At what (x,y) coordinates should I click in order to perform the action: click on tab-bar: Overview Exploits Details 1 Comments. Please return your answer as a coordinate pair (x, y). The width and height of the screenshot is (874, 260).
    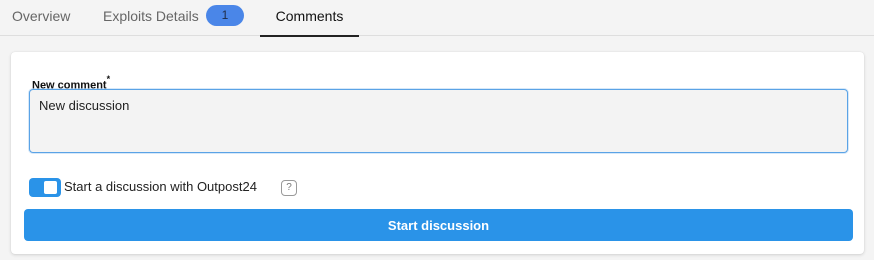
    Looking at the image, I should click on (437, 18).